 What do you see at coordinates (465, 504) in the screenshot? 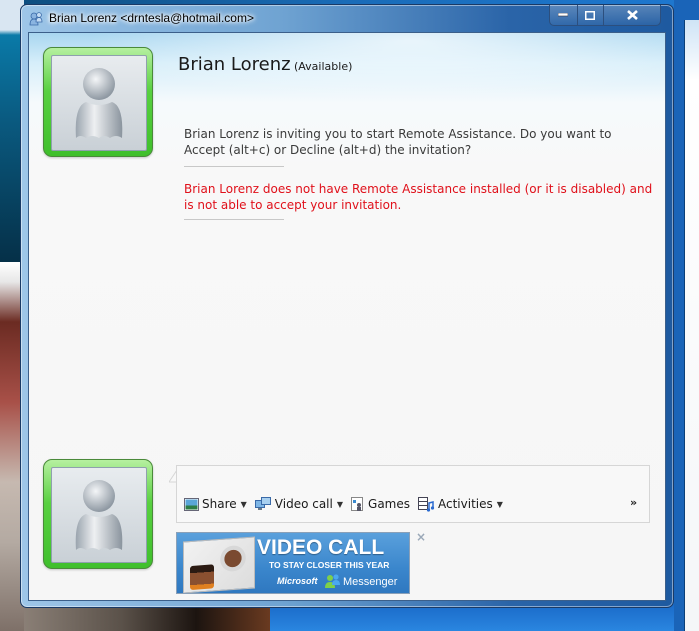
I see `activities-label: Activities` at bounding box center [465, 504].